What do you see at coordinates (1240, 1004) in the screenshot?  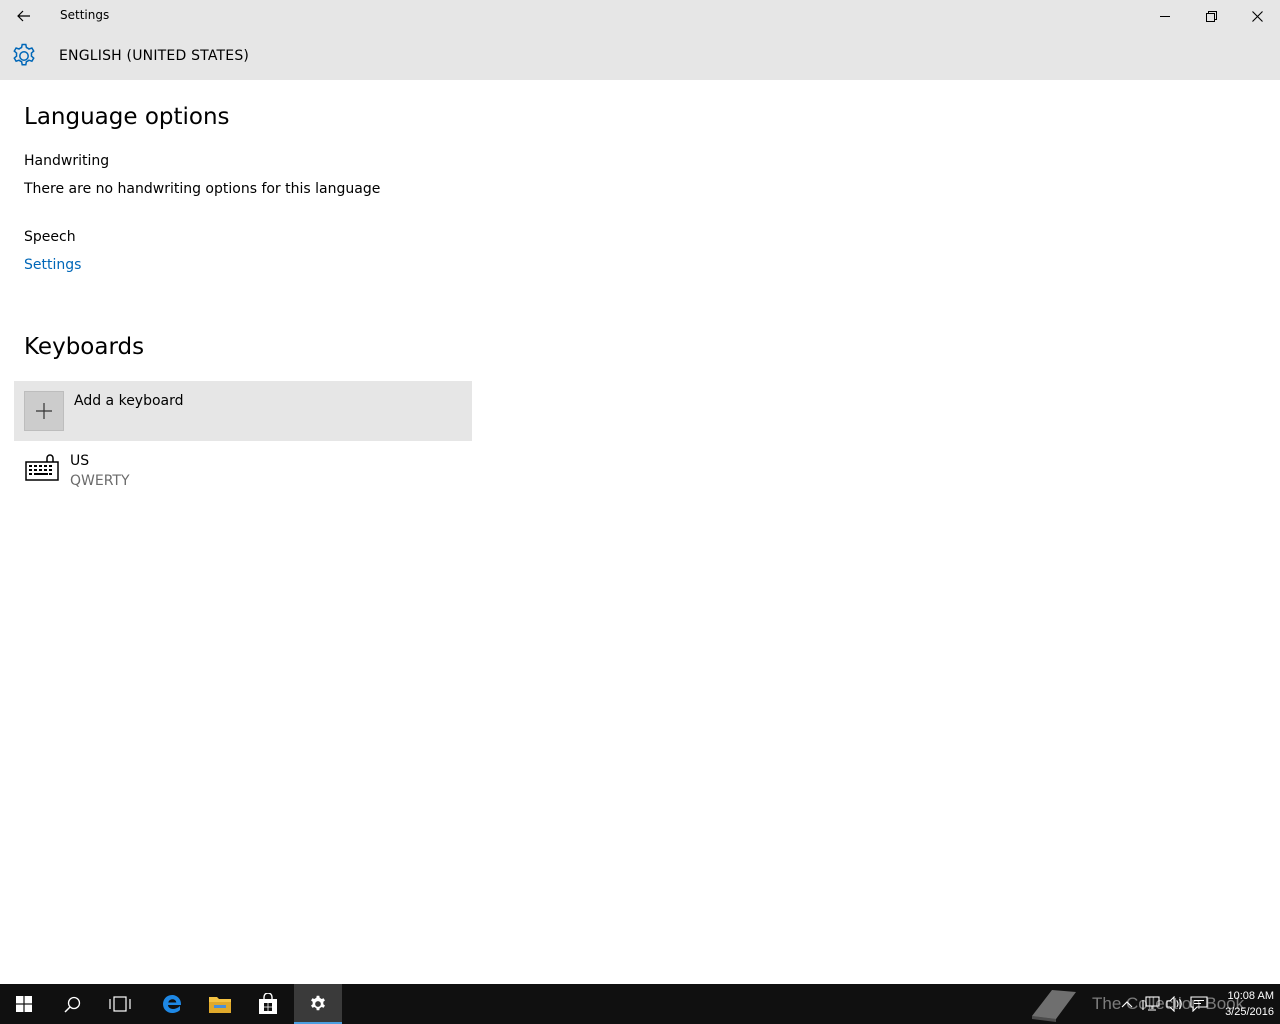 I see `taskbar-clock: 10:08 AM 3/25/2016` at bounding box center [1240, 1004].